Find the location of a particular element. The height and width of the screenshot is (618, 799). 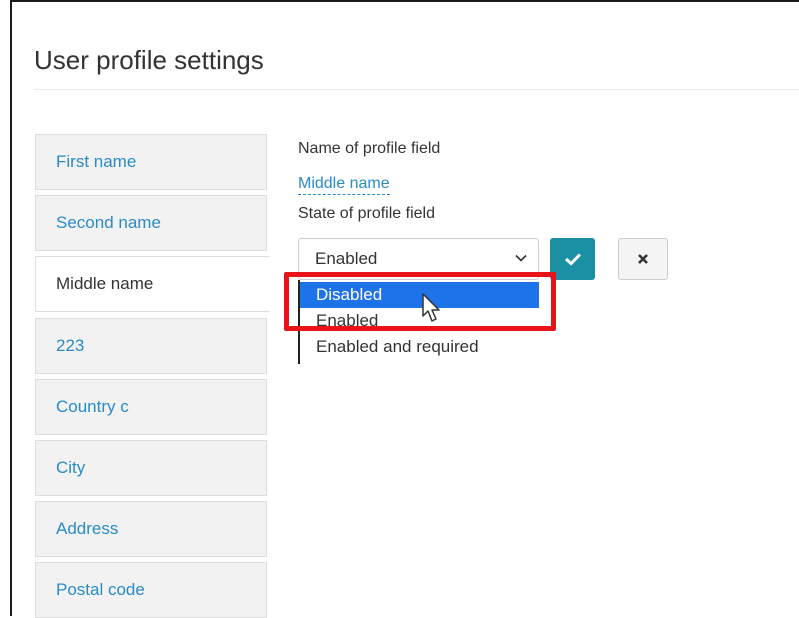

state-field-label: State of profile field is located at coordinates (366, 213).